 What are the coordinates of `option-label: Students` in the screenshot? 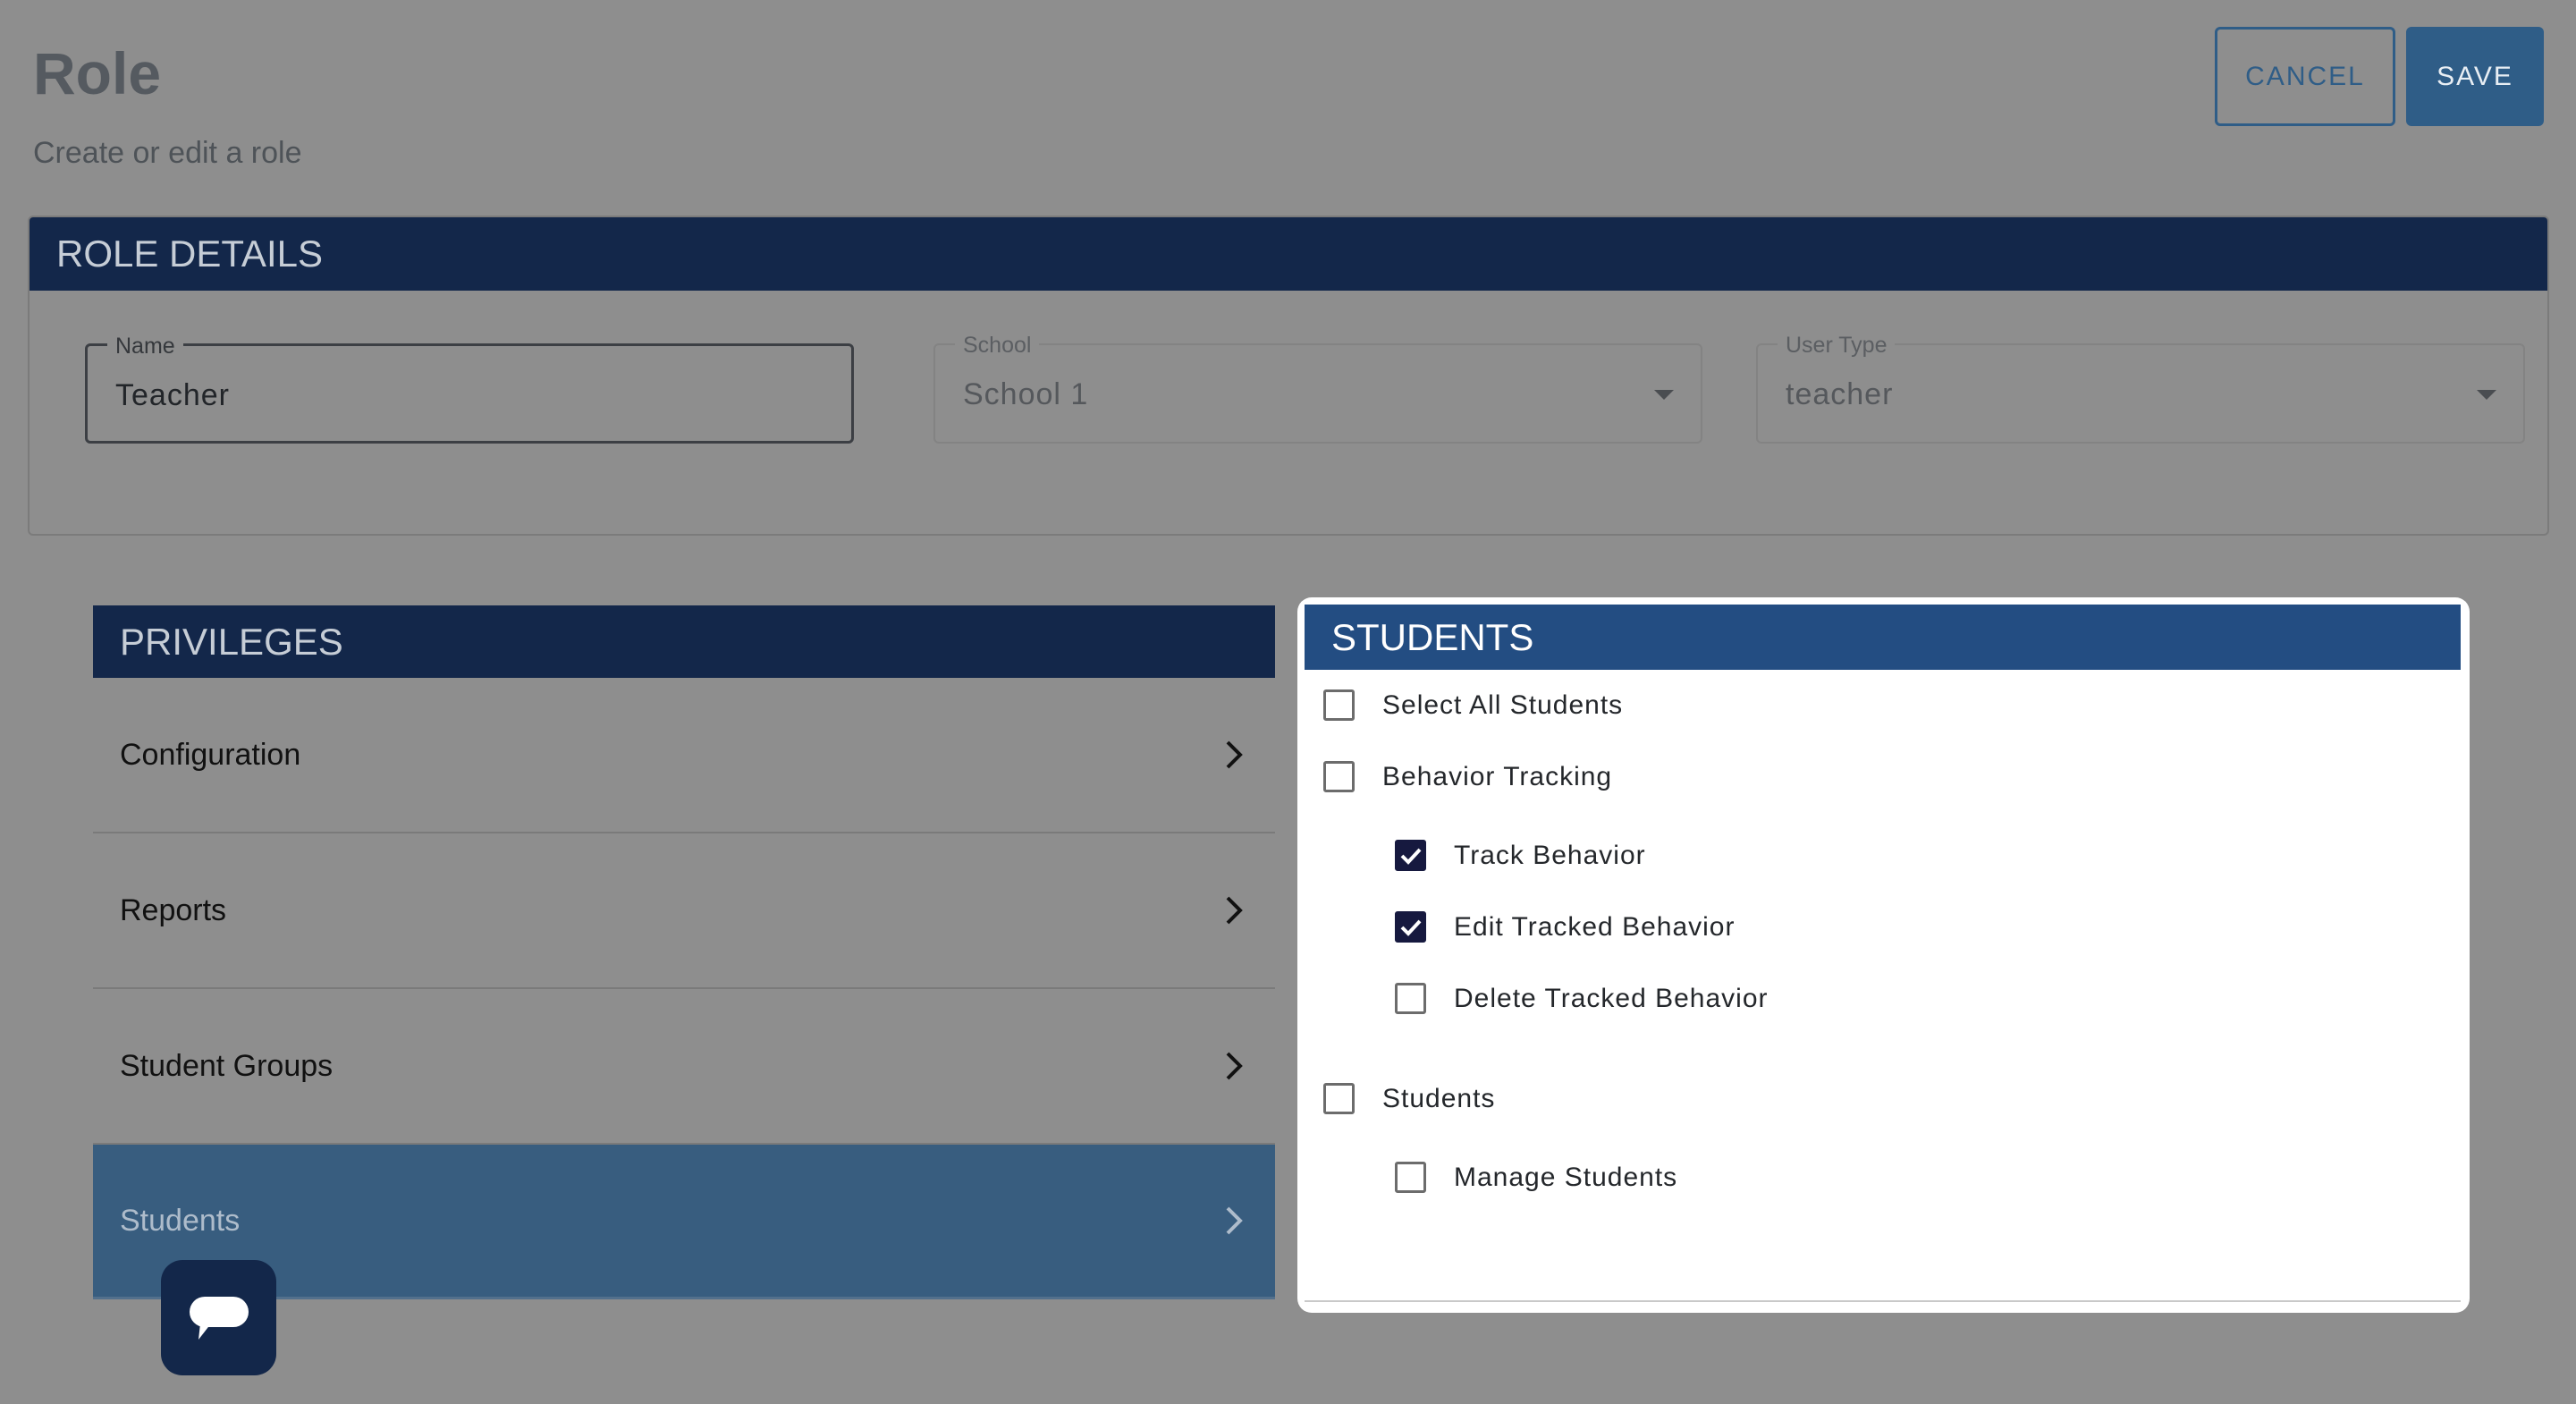 It's located at (1439, 1098).